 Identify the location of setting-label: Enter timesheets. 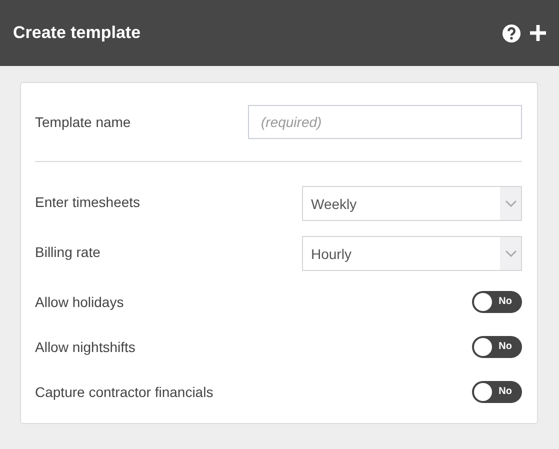
(87, 202).